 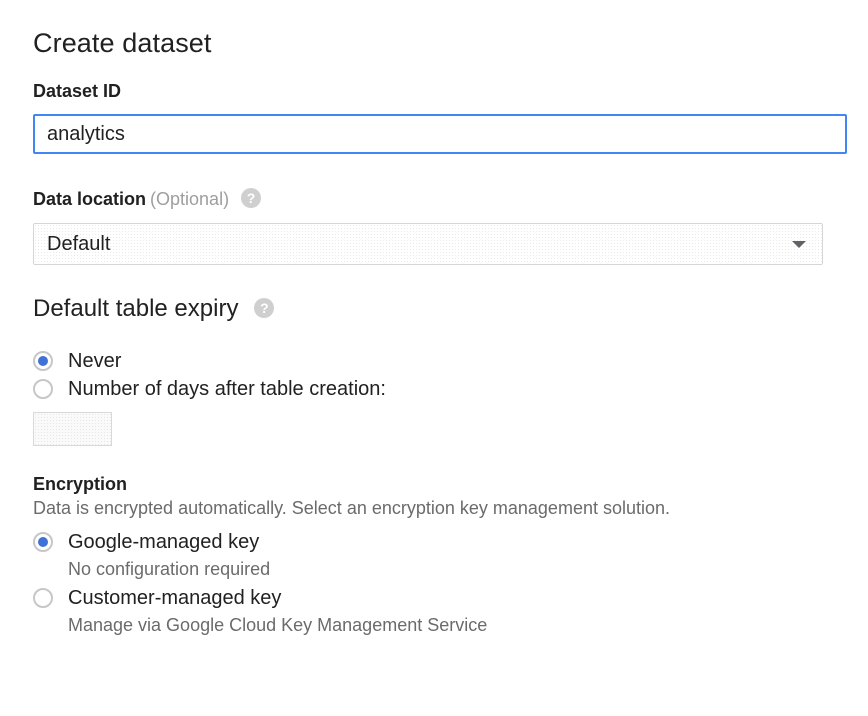 What do you see at coordinates (190, 199) in the screenshot?
I see `optional-text: (Optional)` at bounding box center [190, 199].